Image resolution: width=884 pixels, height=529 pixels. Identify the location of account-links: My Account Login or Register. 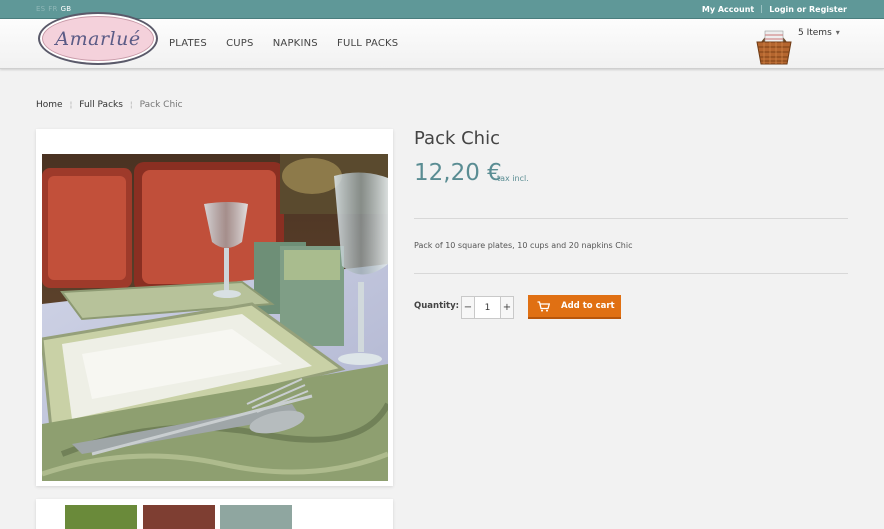
(774, 9).